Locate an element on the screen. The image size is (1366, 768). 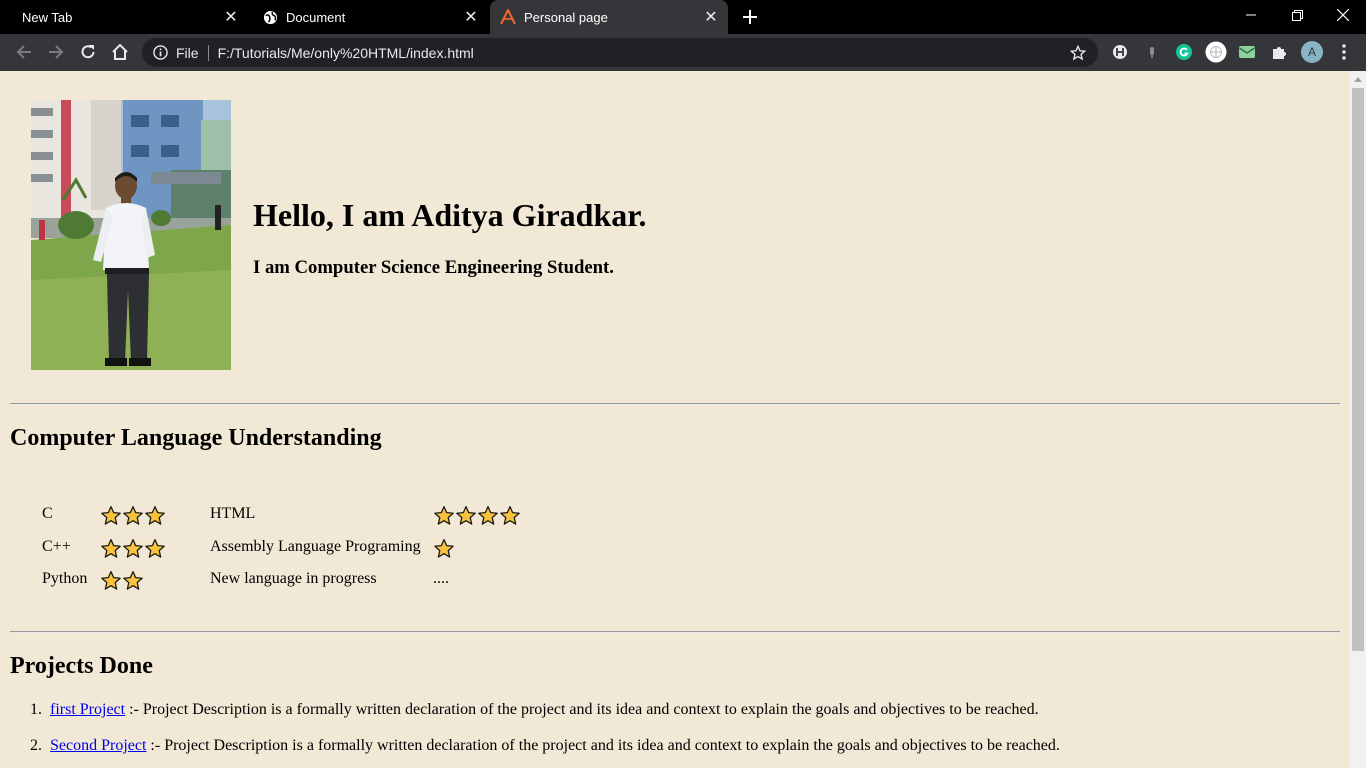
language-name: C is located at coordinates (47, 513).